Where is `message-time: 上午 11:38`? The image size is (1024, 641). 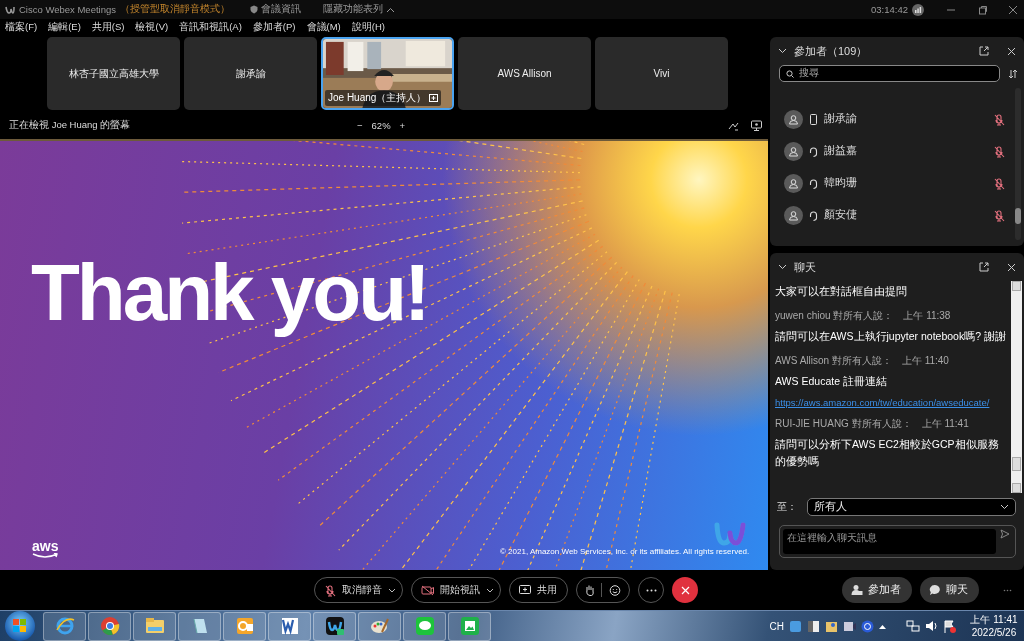
message-time: 上午 11:38 is located at coordinates (927, 316).